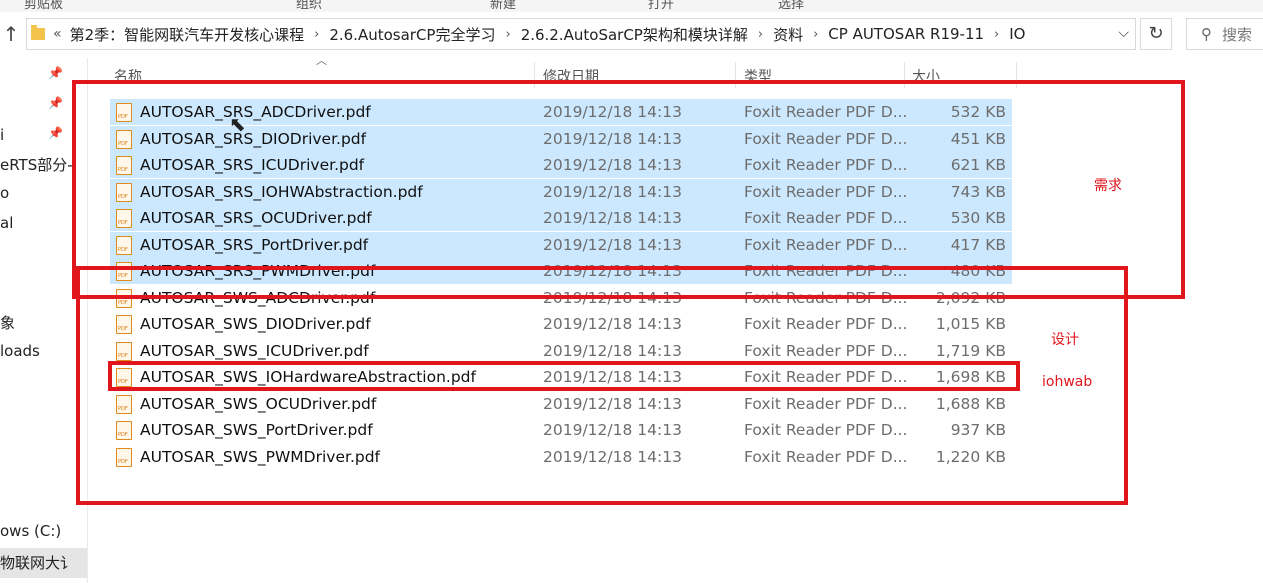 Image resolution: width=1263 pixels, height=583 pixels. I want to click on sort-ascending-icon: ︿, so click(321, 60).